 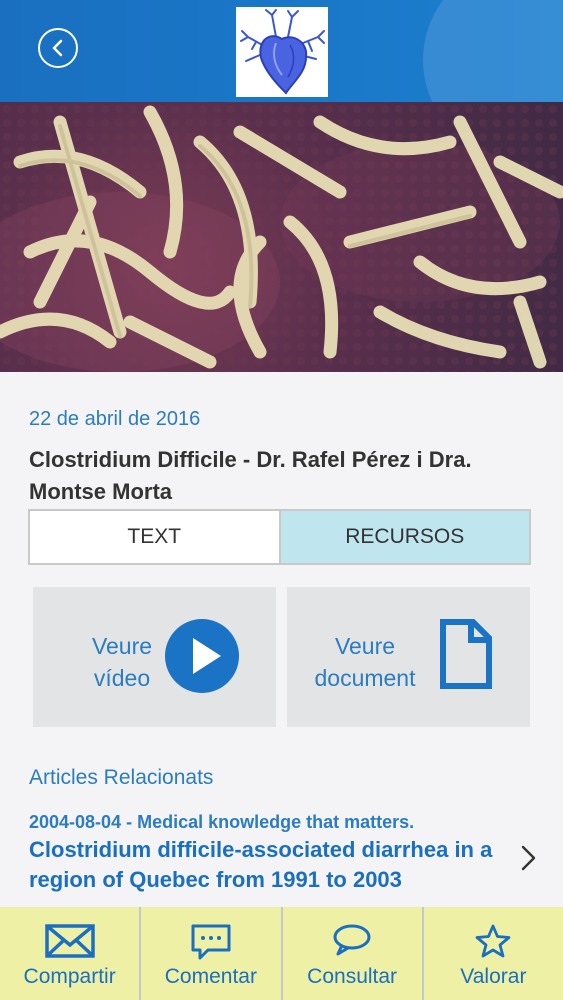 I want to click on chevron-left-icon, so click(x=57, y=48).